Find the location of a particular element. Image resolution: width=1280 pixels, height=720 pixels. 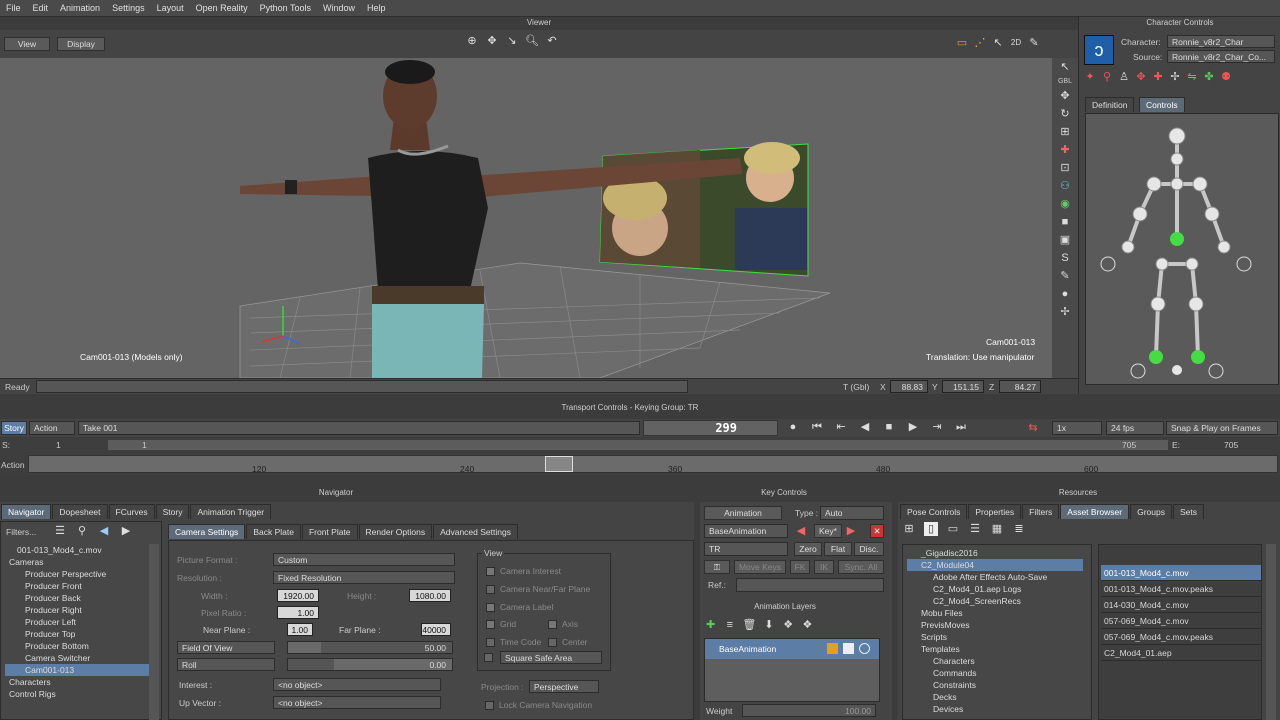

tab-asset-browser: Asset Browser is located at coordinates (1095, 511).